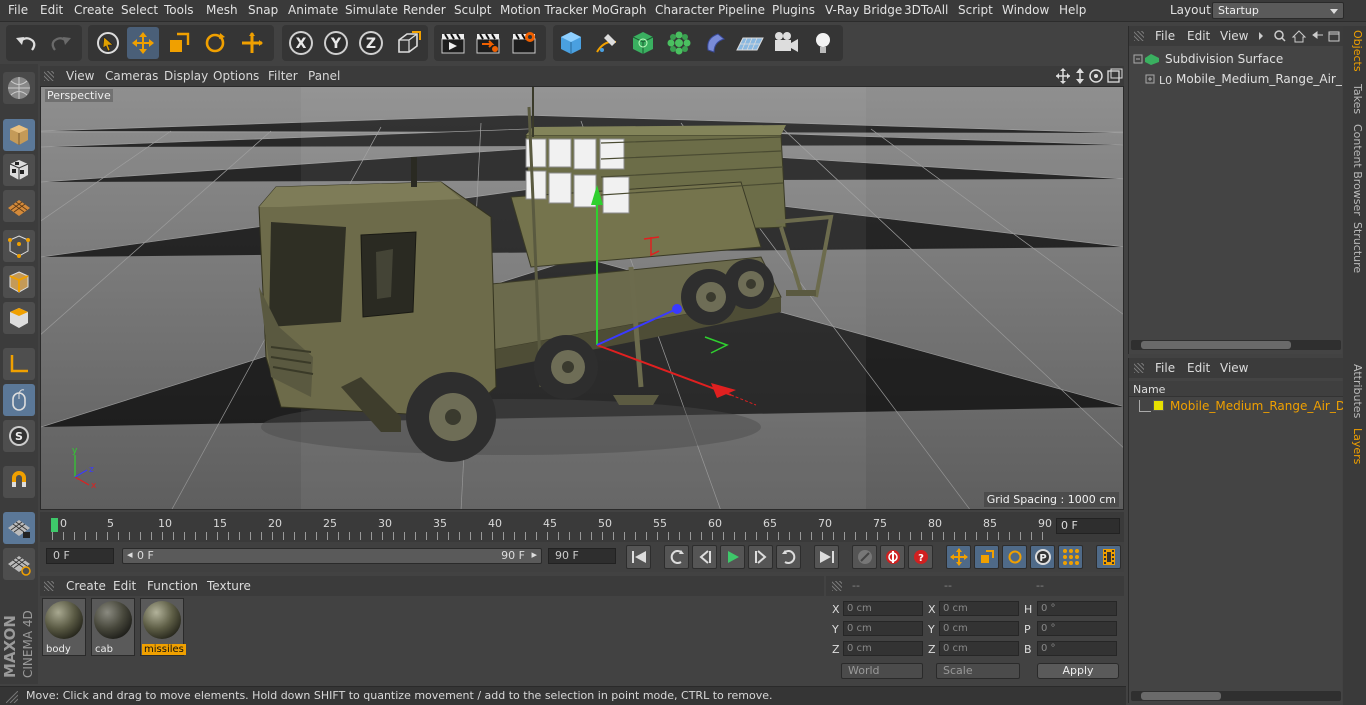  Describe the element at coordinates (108, 43) in the screenshot. I see `live-selection-button` at that location.